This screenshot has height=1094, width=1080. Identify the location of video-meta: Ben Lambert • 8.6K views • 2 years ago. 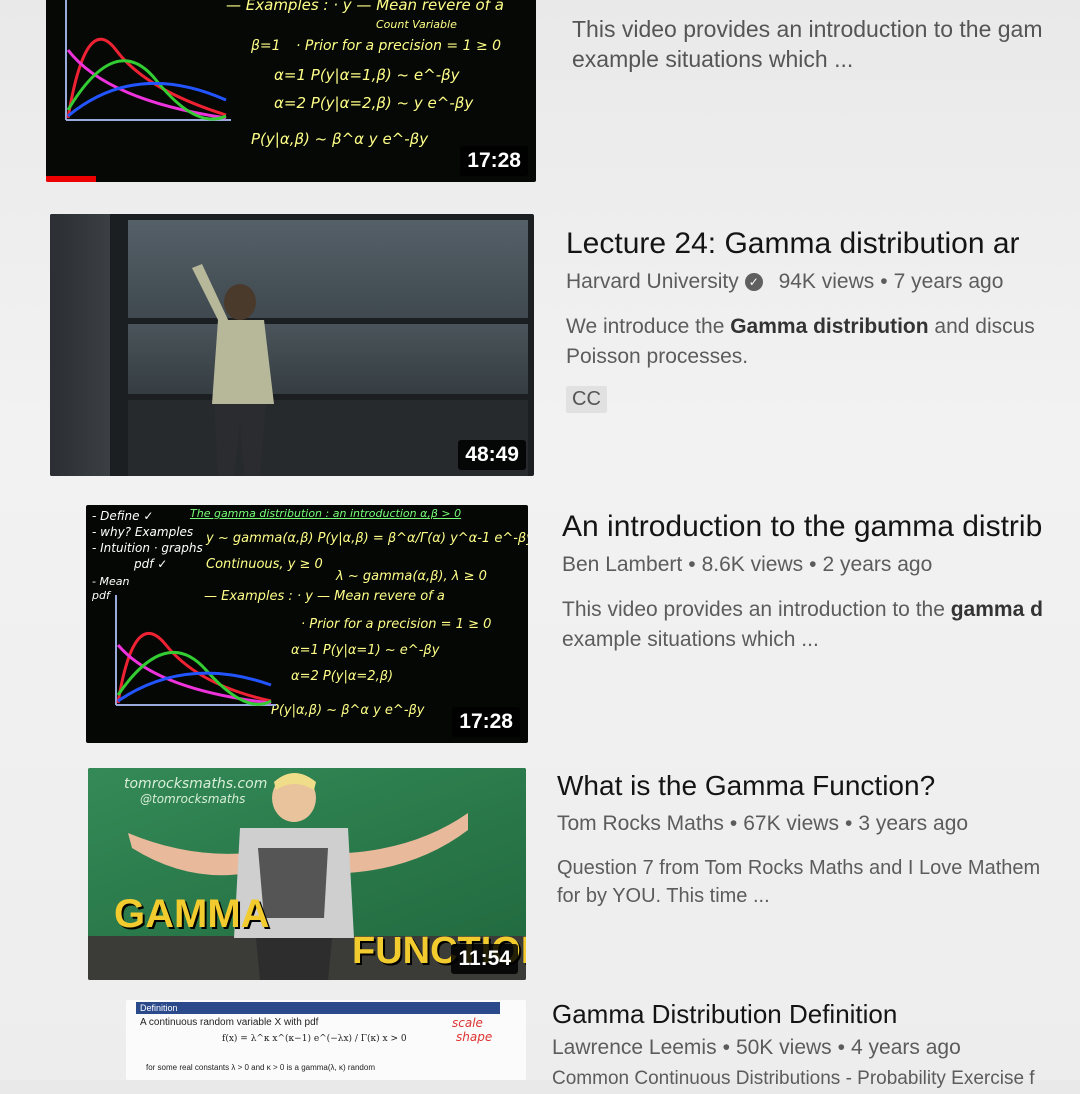
(747, 564).